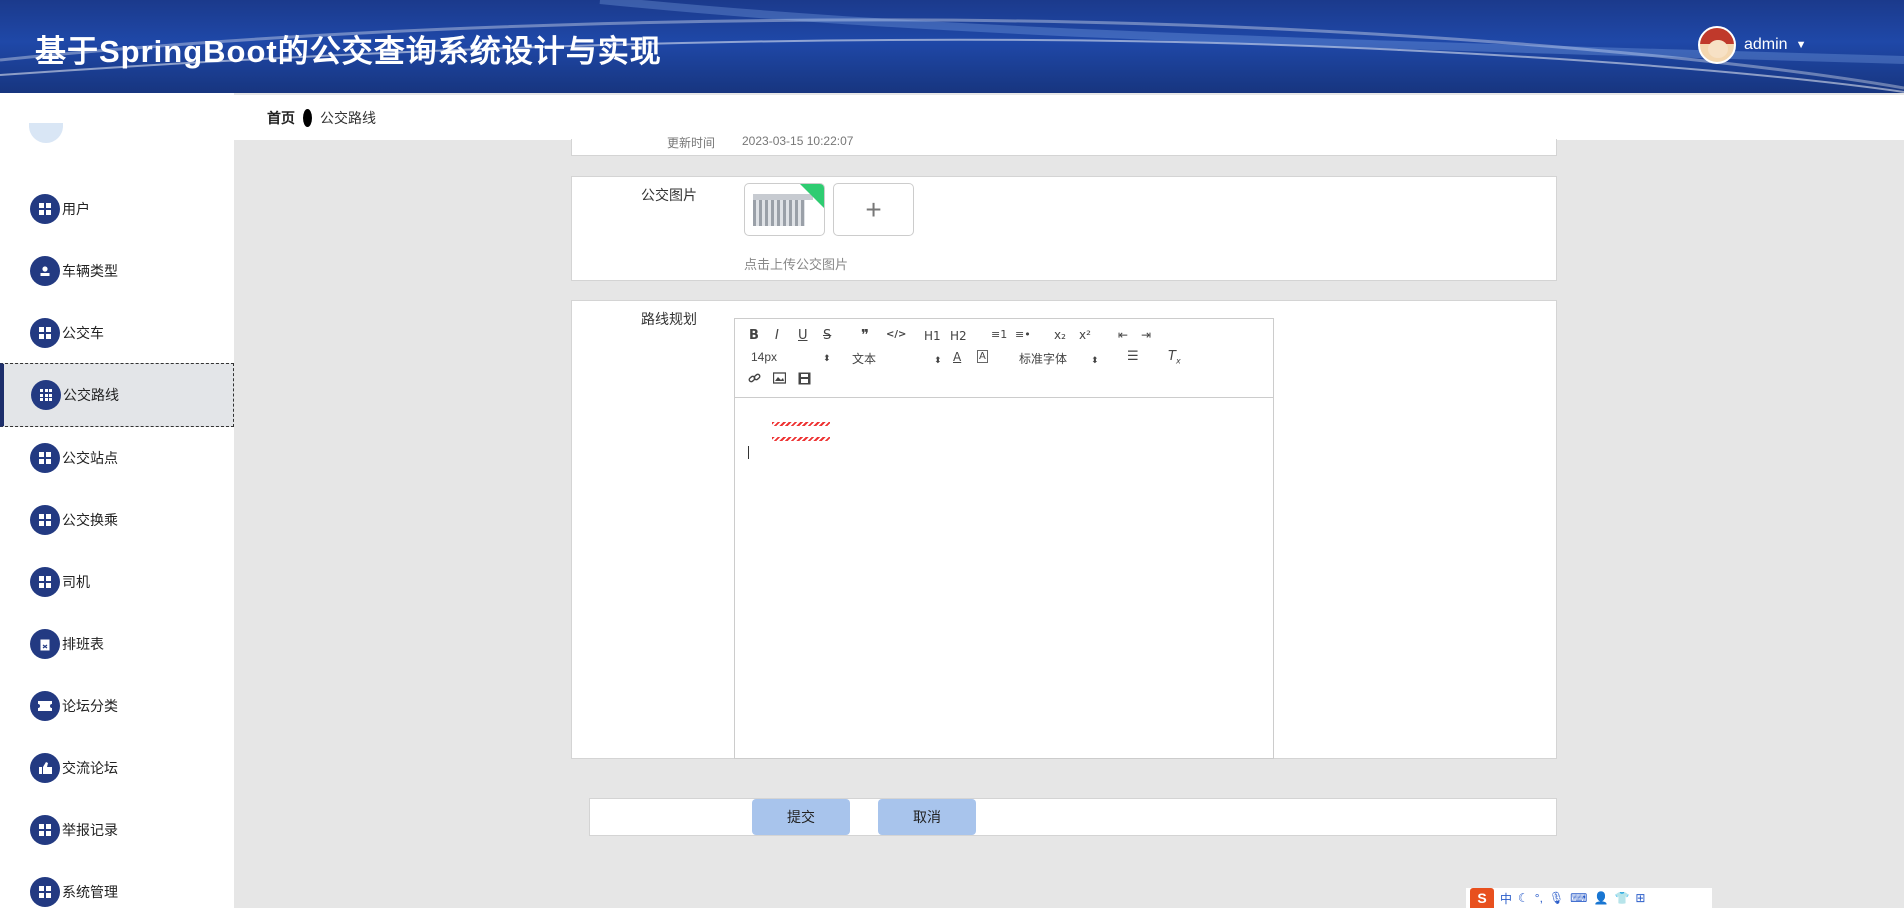  What do you see at coordinates (1174, 357) in the screenshot?
I see `clear-format-icon: Tx` at bounding box center [1174, 357].